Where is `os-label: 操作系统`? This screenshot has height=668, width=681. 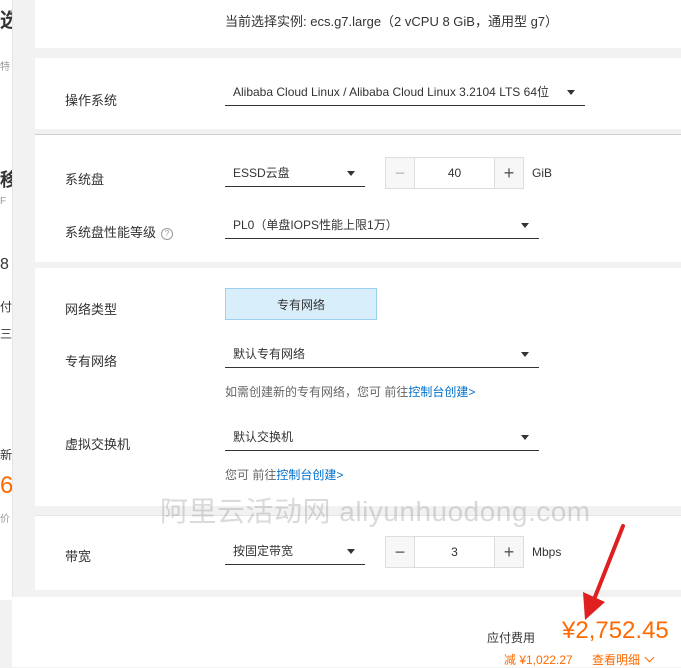
os-label: 操作系统 is located at coordinates (91, 100).